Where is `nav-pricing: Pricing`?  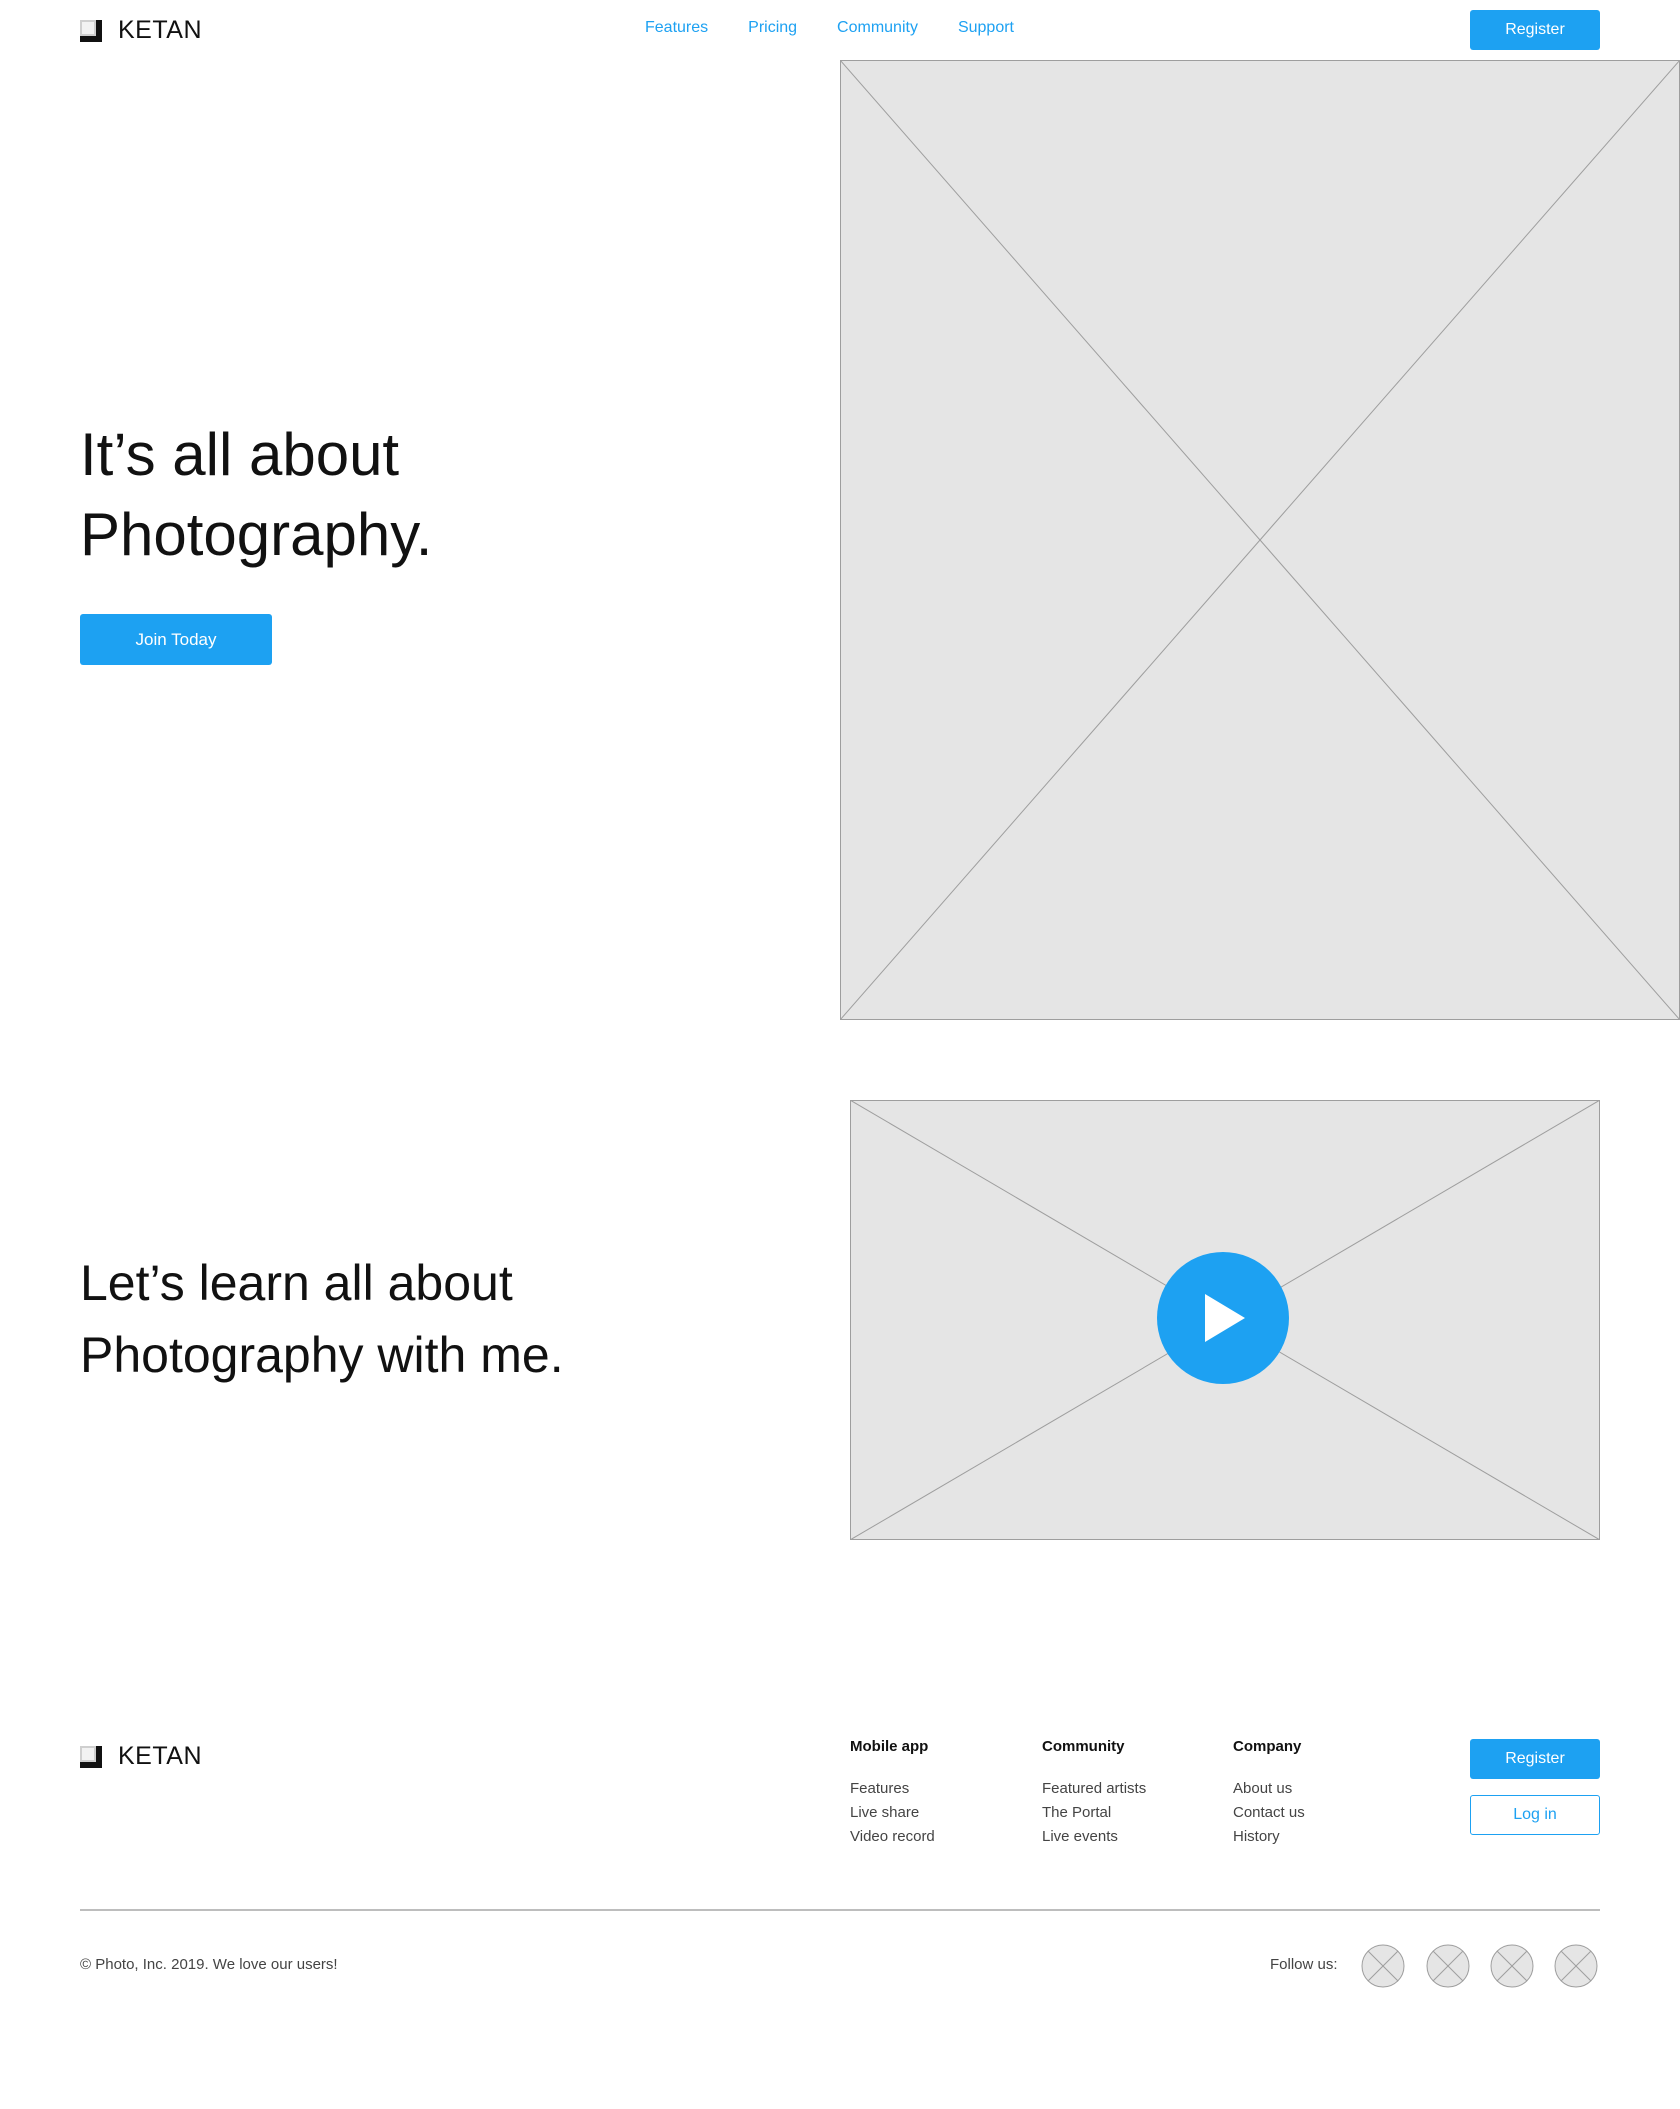 nav-pricing: Pricing is located at coordinates (772, 28).